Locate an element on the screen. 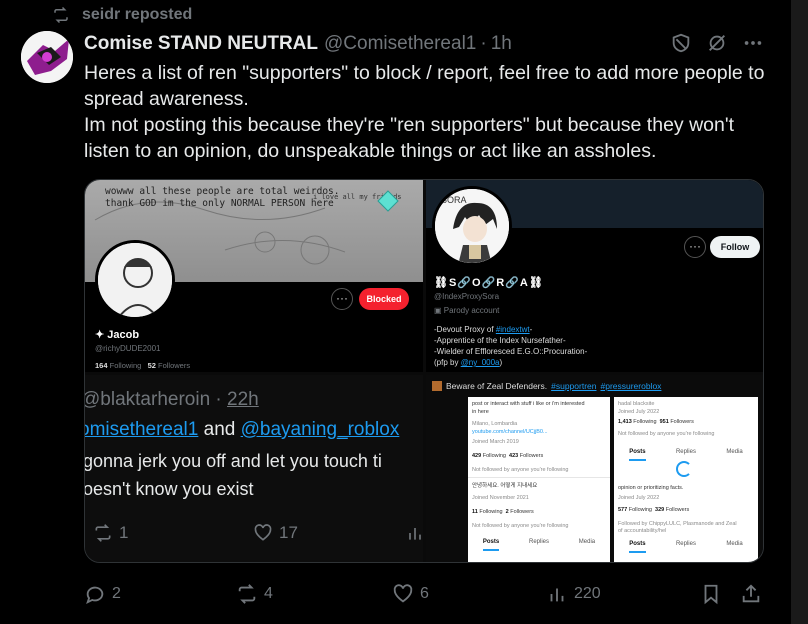 This screenshot has width=808, height=624. card-following-count: 577 is located at coordinates (623, 510).